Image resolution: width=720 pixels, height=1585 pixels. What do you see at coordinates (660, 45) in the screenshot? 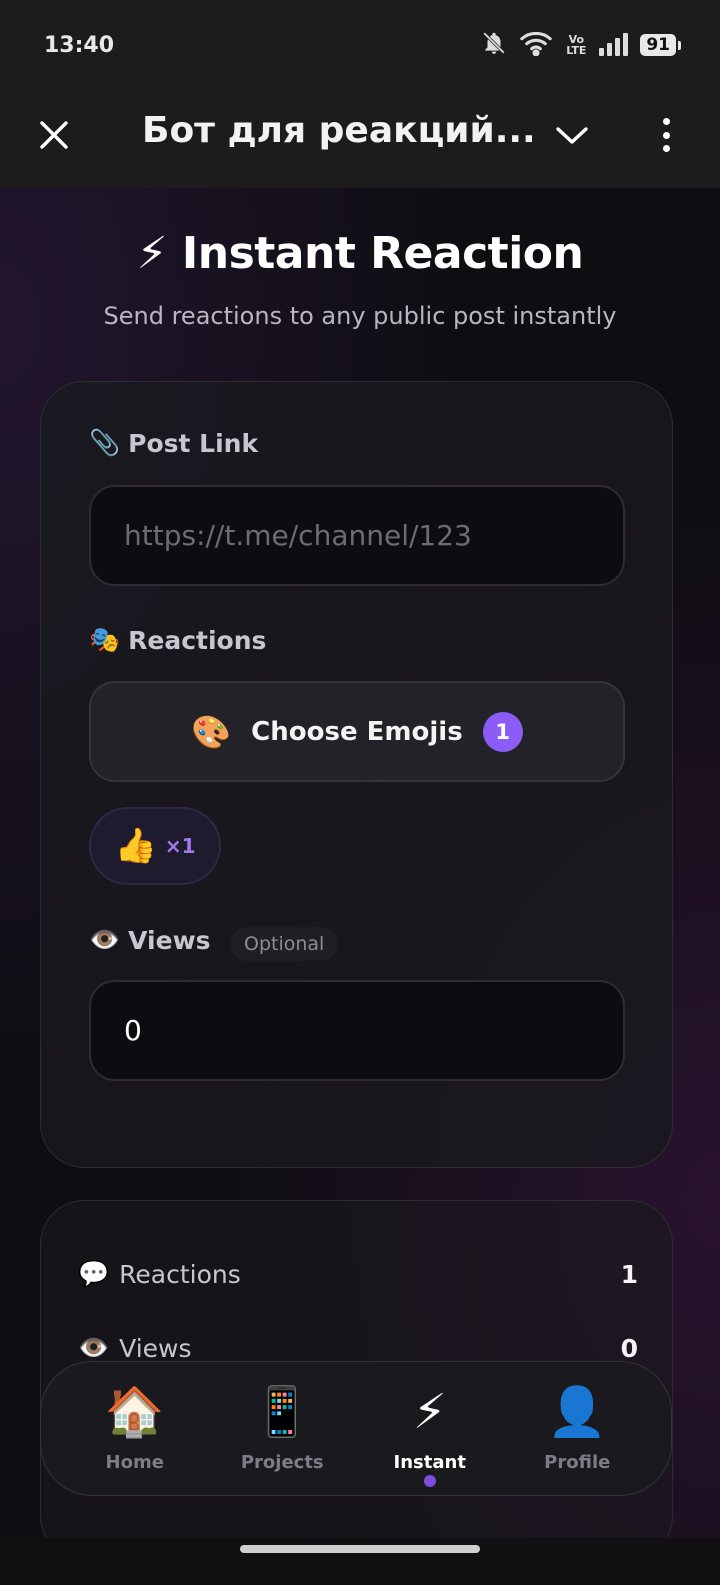
I see `battery-icon: 91` at bounding box center [660, 45].